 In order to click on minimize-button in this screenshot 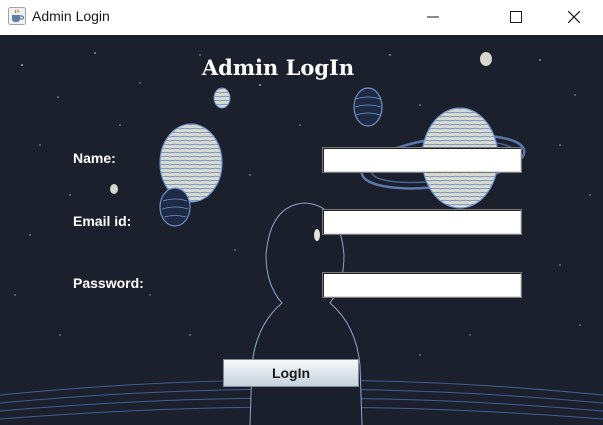, I will do `click(433, 17)`.